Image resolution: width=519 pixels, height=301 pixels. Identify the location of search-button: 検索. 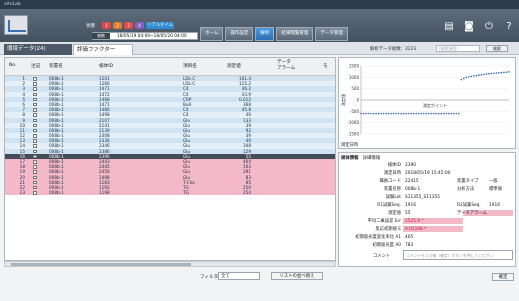
(497, 48).